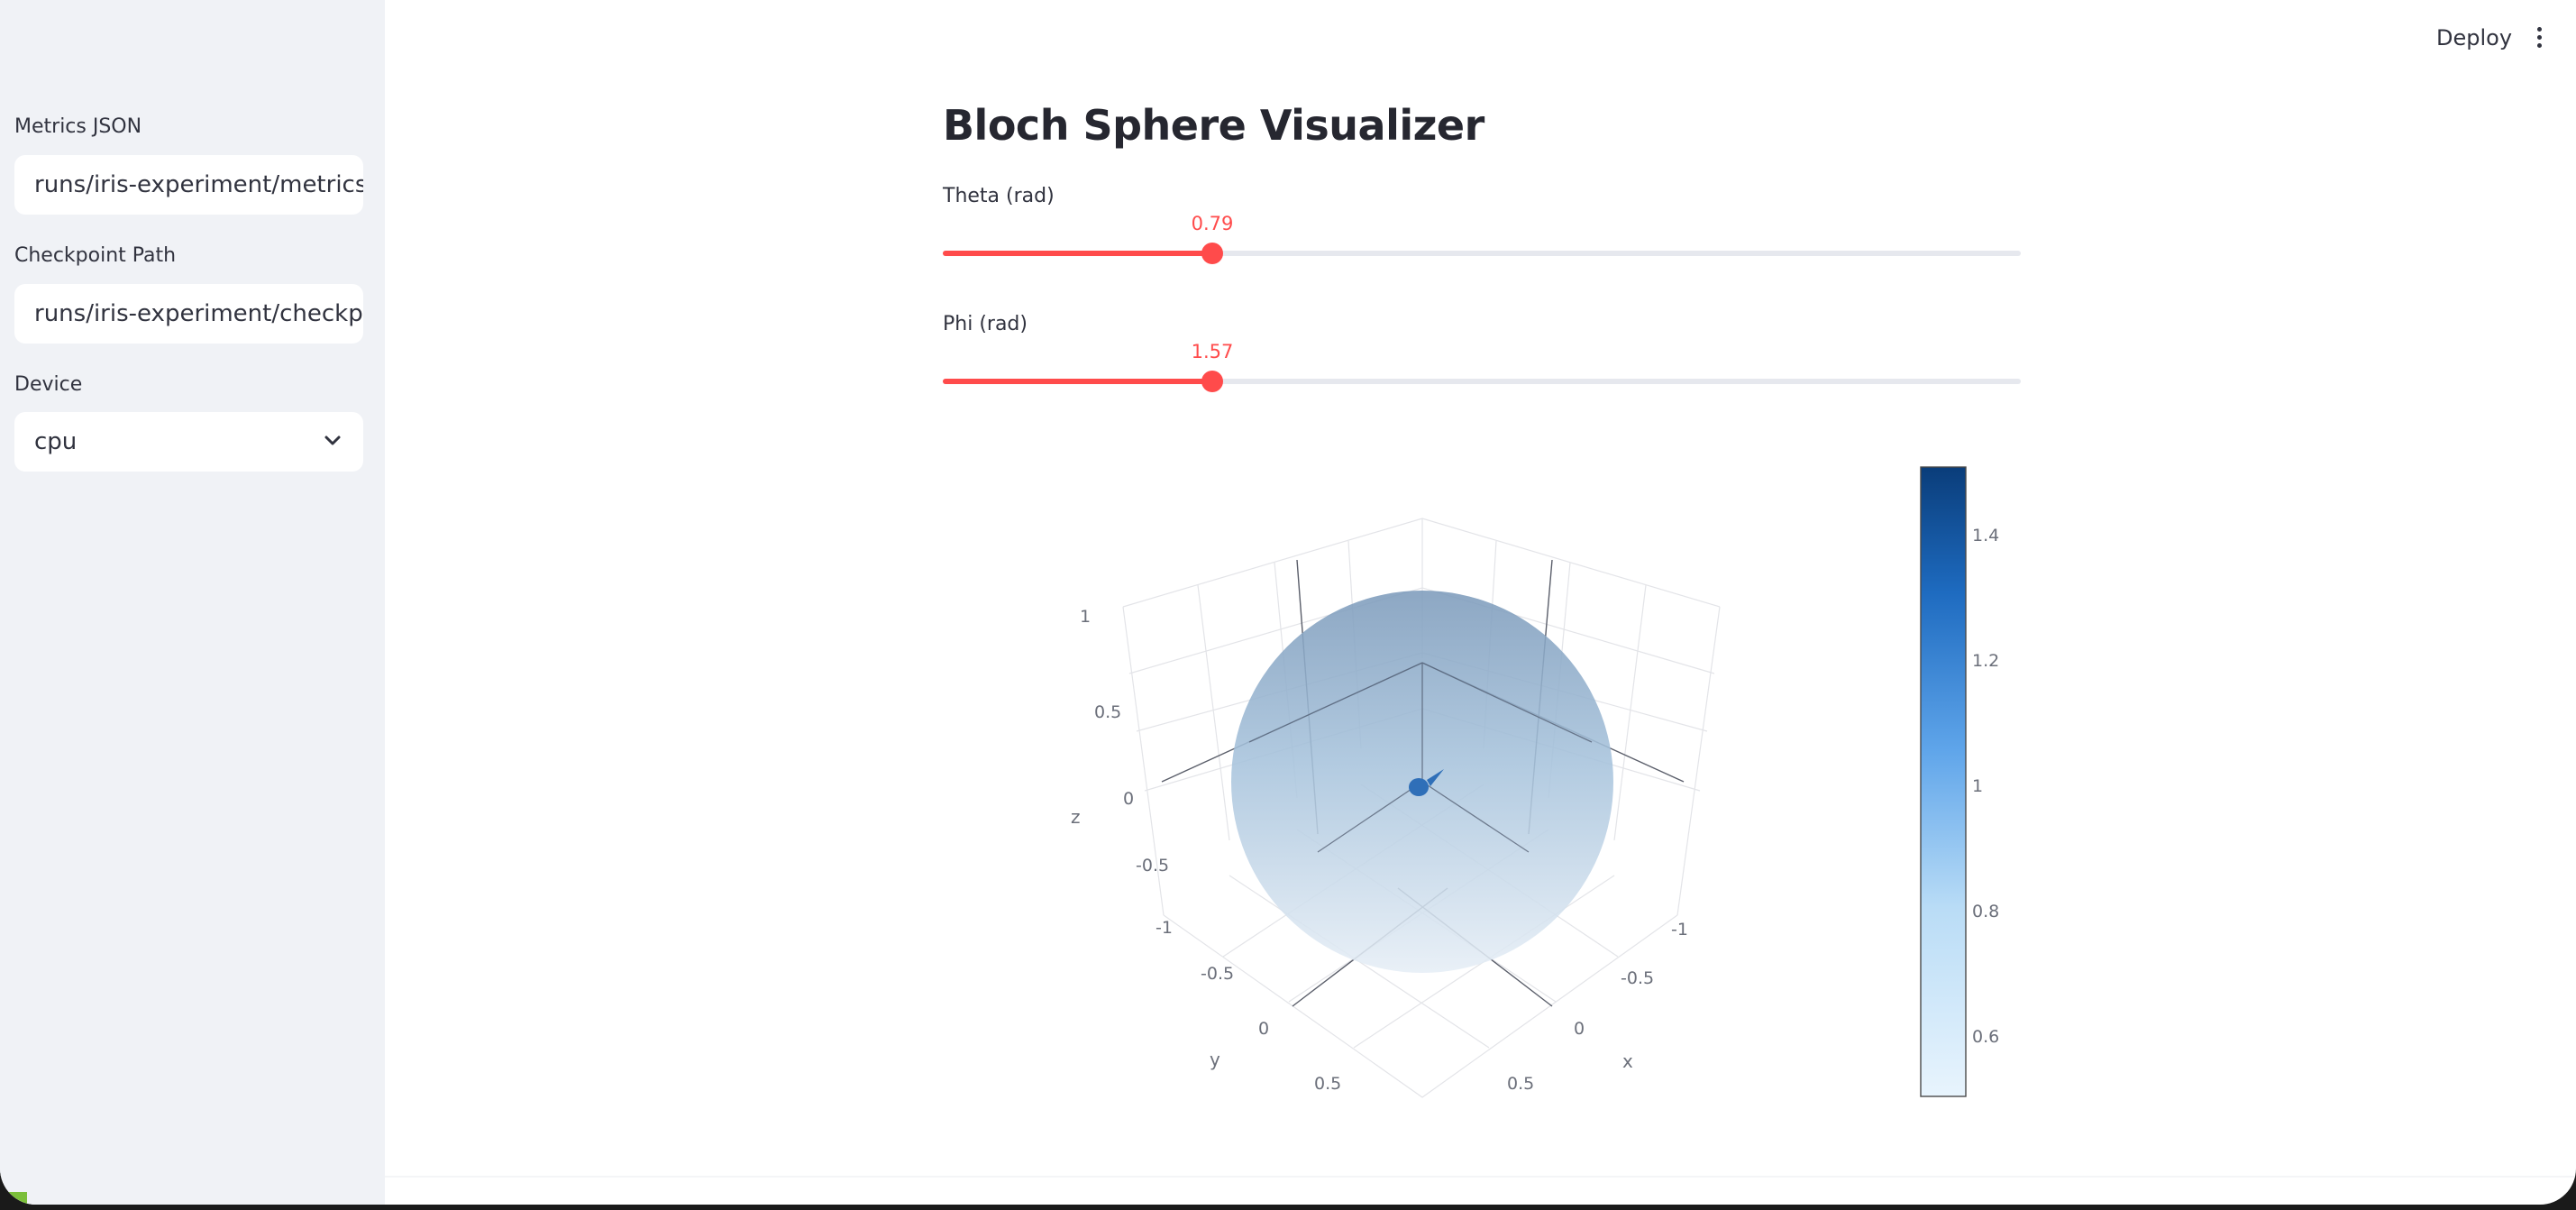  I want to click on colorbar-tick-1: 1, so click(1977, 786).